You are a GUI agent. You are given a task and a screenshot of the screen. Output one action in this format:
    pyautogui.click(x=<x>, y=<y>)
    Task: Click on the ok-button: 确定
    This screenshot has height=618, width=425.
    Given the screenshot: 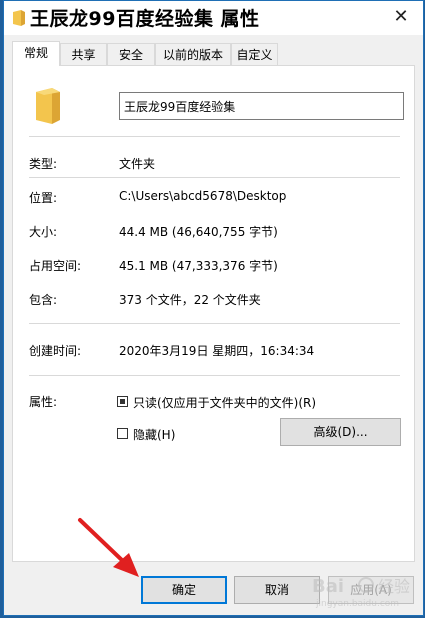 What is the action you would take?
    pyautogui.click(x=184, y=590)
    